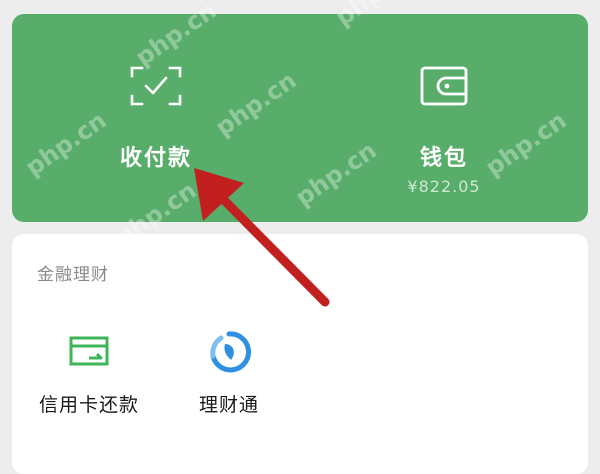 The image size is (600, 474). What do you see at coordinates (89, 380) in the screenshot?
I see `credit-card-repayment-button: 信用卡还款` at bounding box center [89, 380].